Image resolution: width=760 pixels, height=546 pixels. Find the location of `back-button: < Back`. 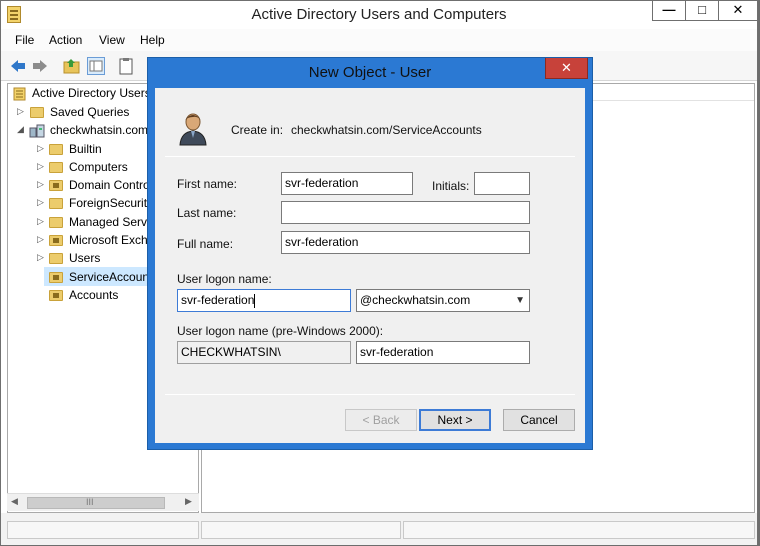

back-button: < Back is located at coordinates (381, 420).